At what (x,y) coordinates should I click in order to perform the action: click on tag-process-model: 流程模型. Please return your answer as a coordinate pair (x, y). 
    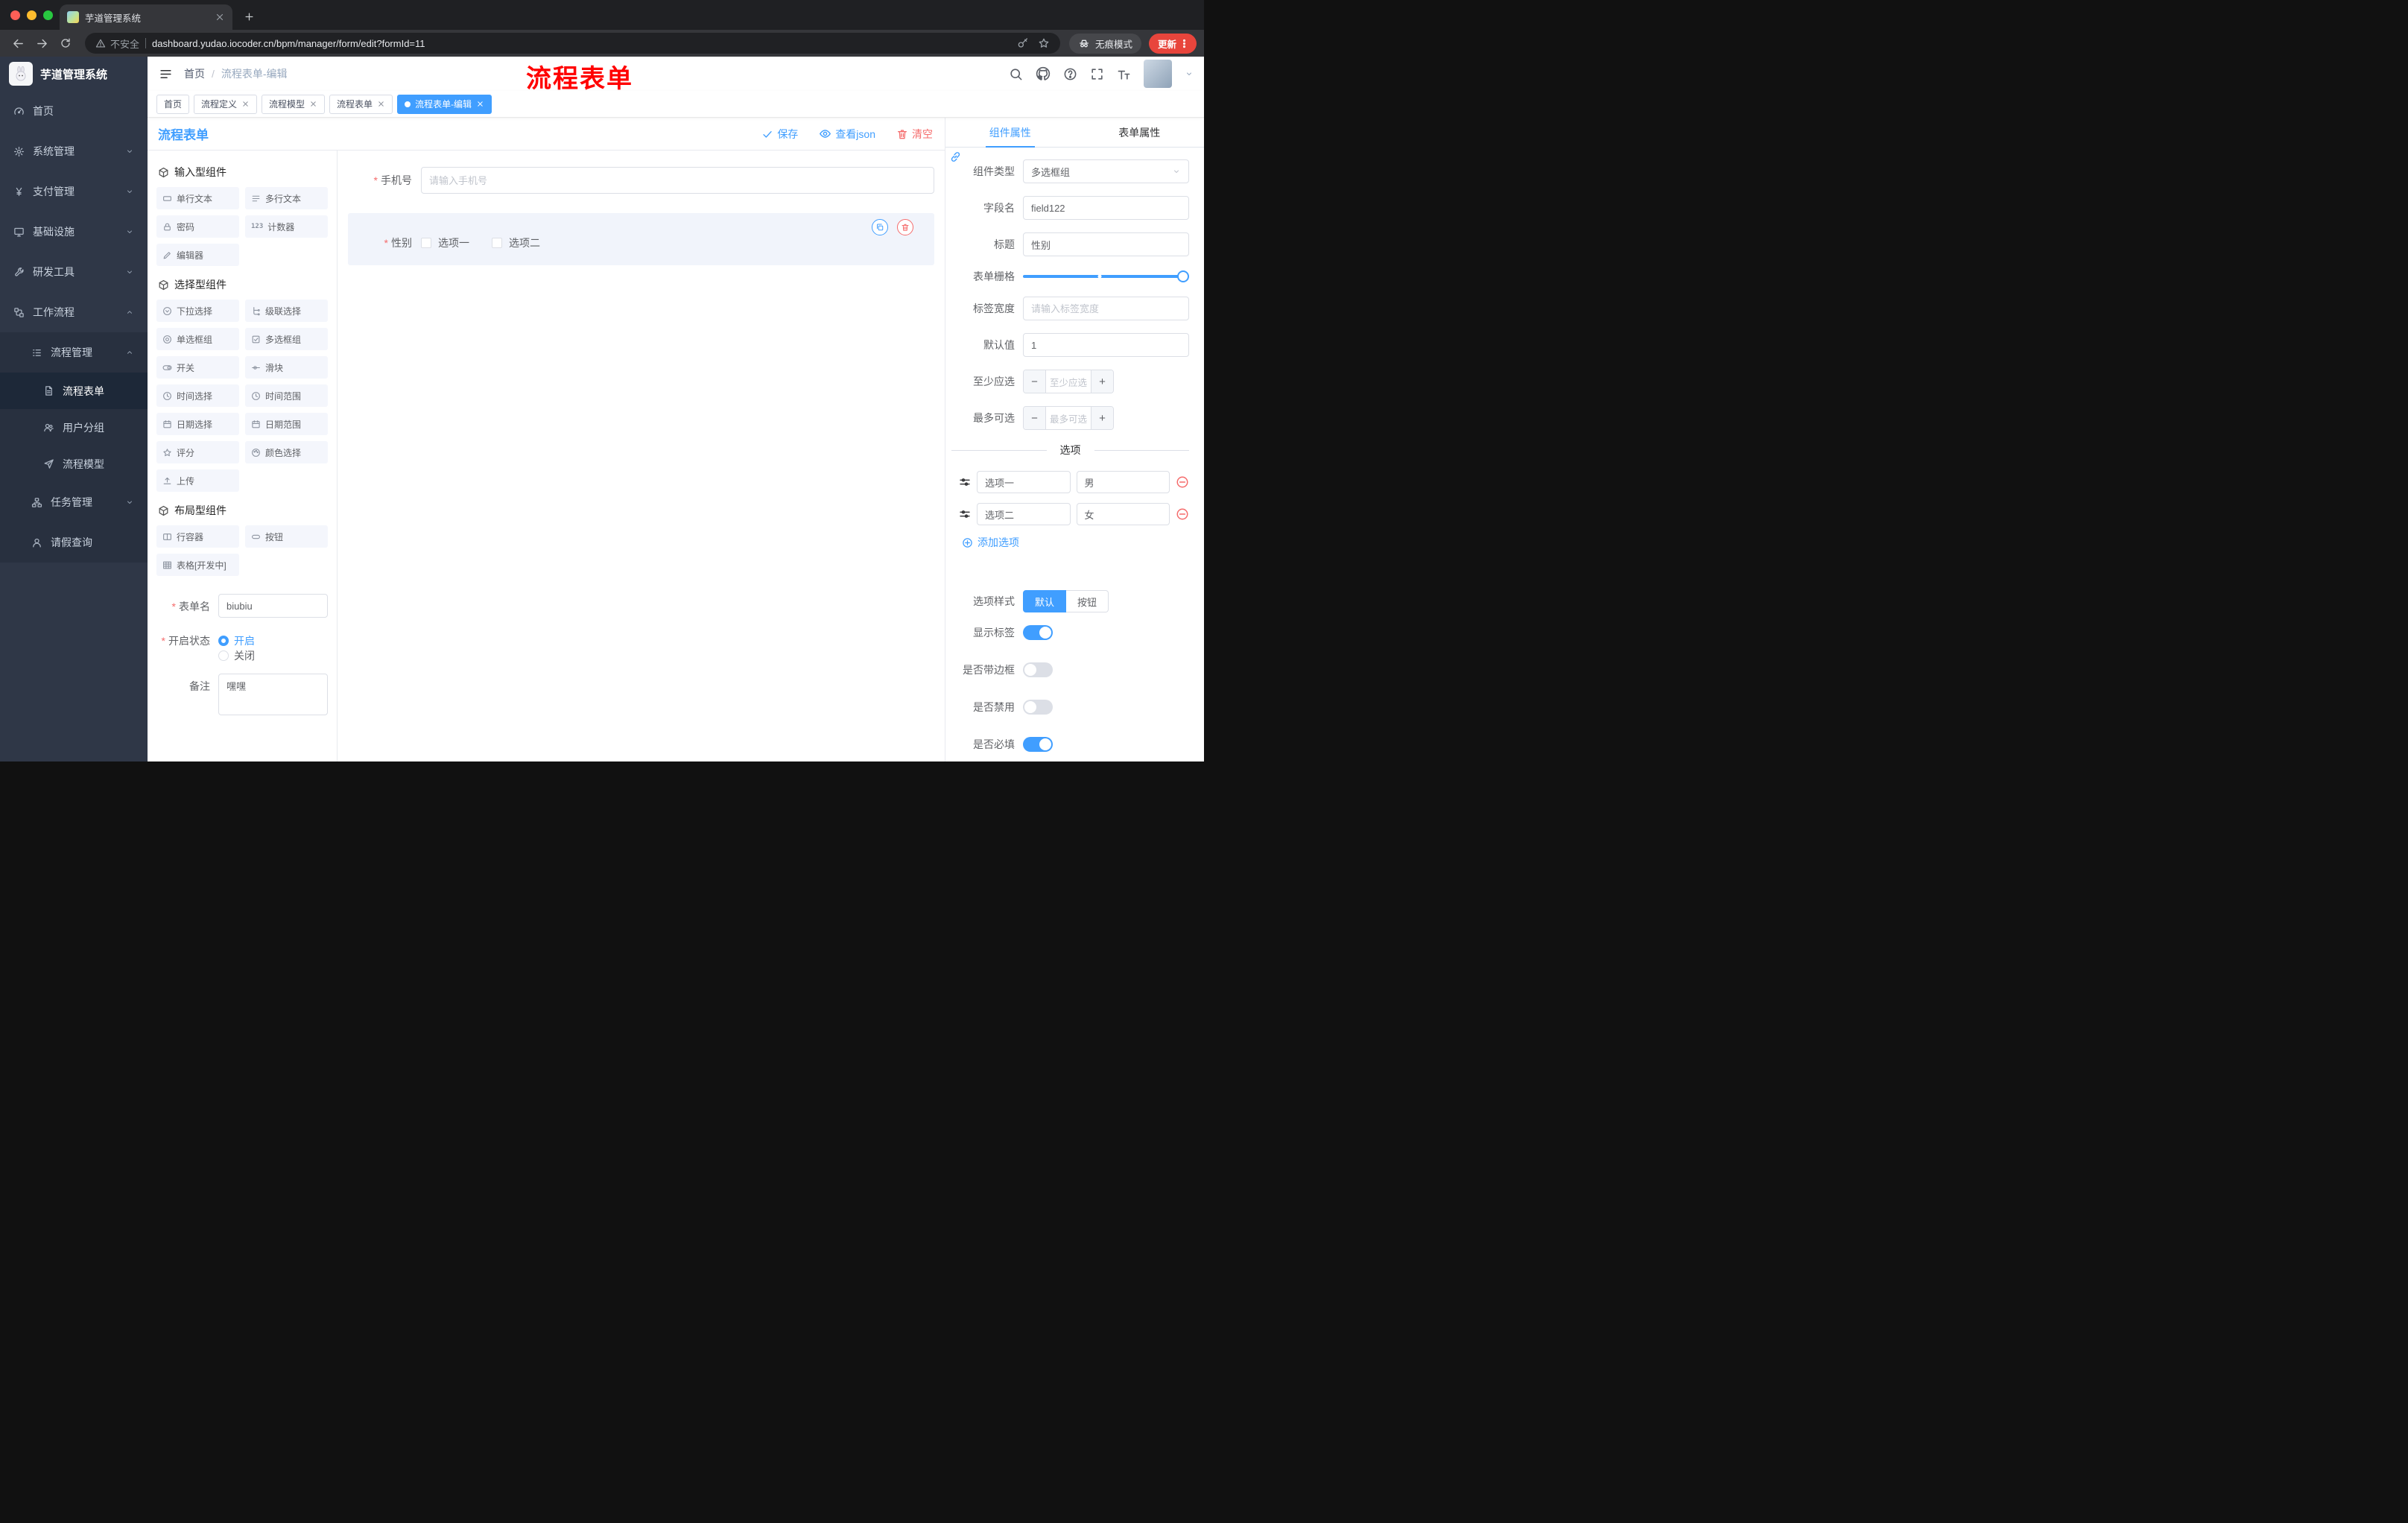
    Looking at the image, I should click on (294, 104).